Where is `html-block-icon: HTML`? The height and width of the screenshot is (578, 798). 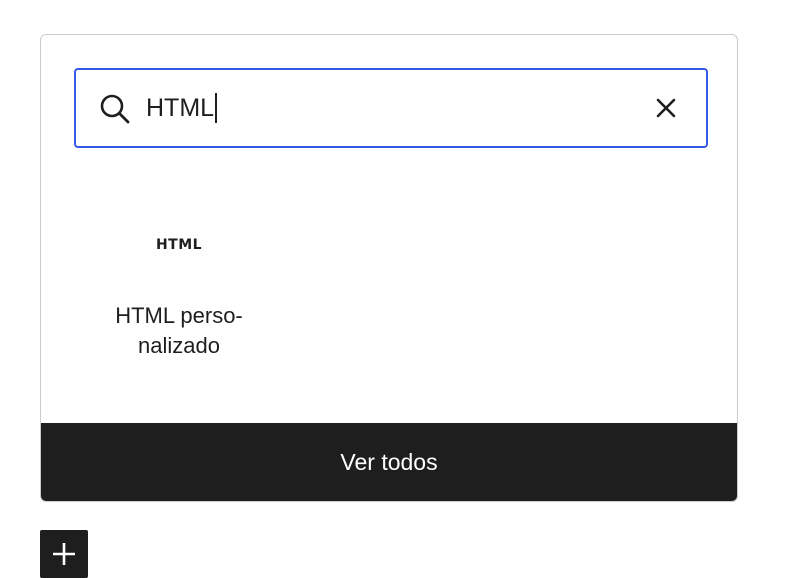
html-block-icon: HTML is located at coordinates (179, 245).